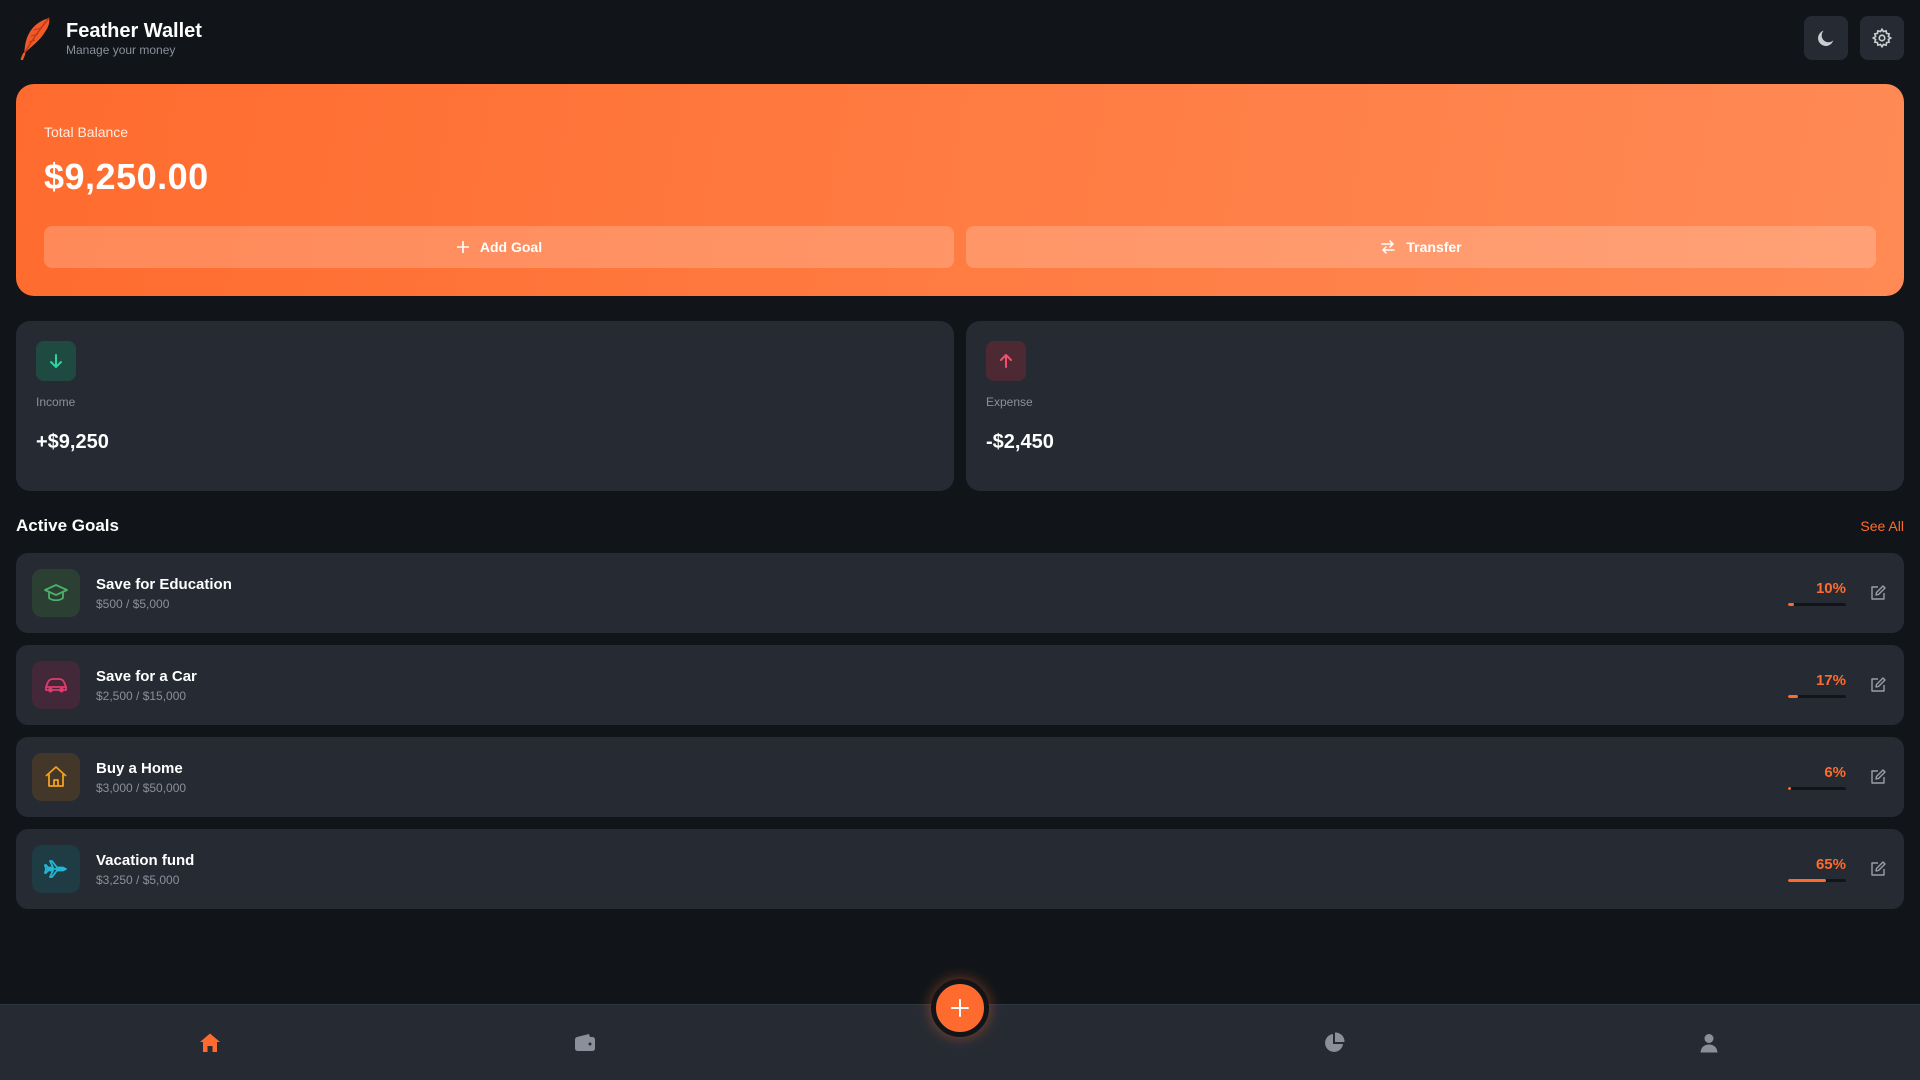 This screenshot has height=1080, width=1920. I want to click on goal-amount: $2,500 / $15,000, so click(141, 695).